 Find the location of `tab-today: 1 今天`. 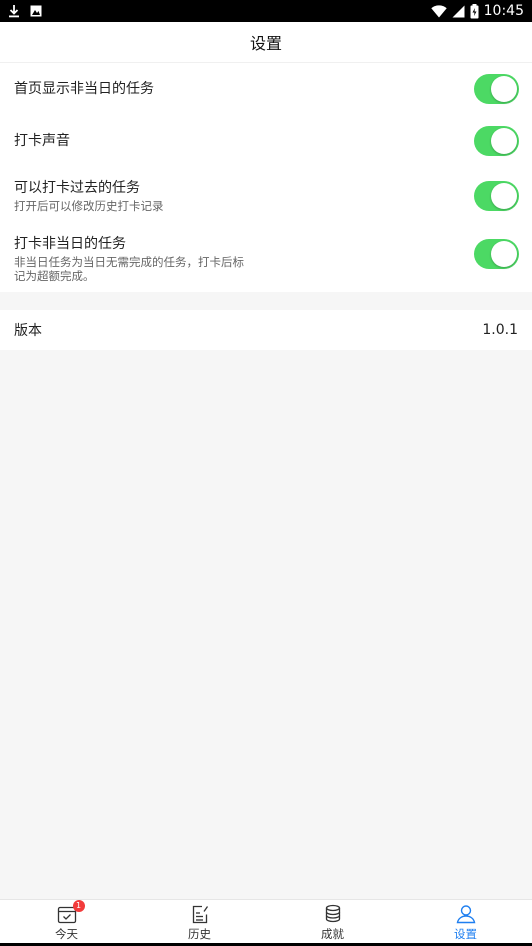

tab-today: 1 今天 is located at coordinates (66, 921).